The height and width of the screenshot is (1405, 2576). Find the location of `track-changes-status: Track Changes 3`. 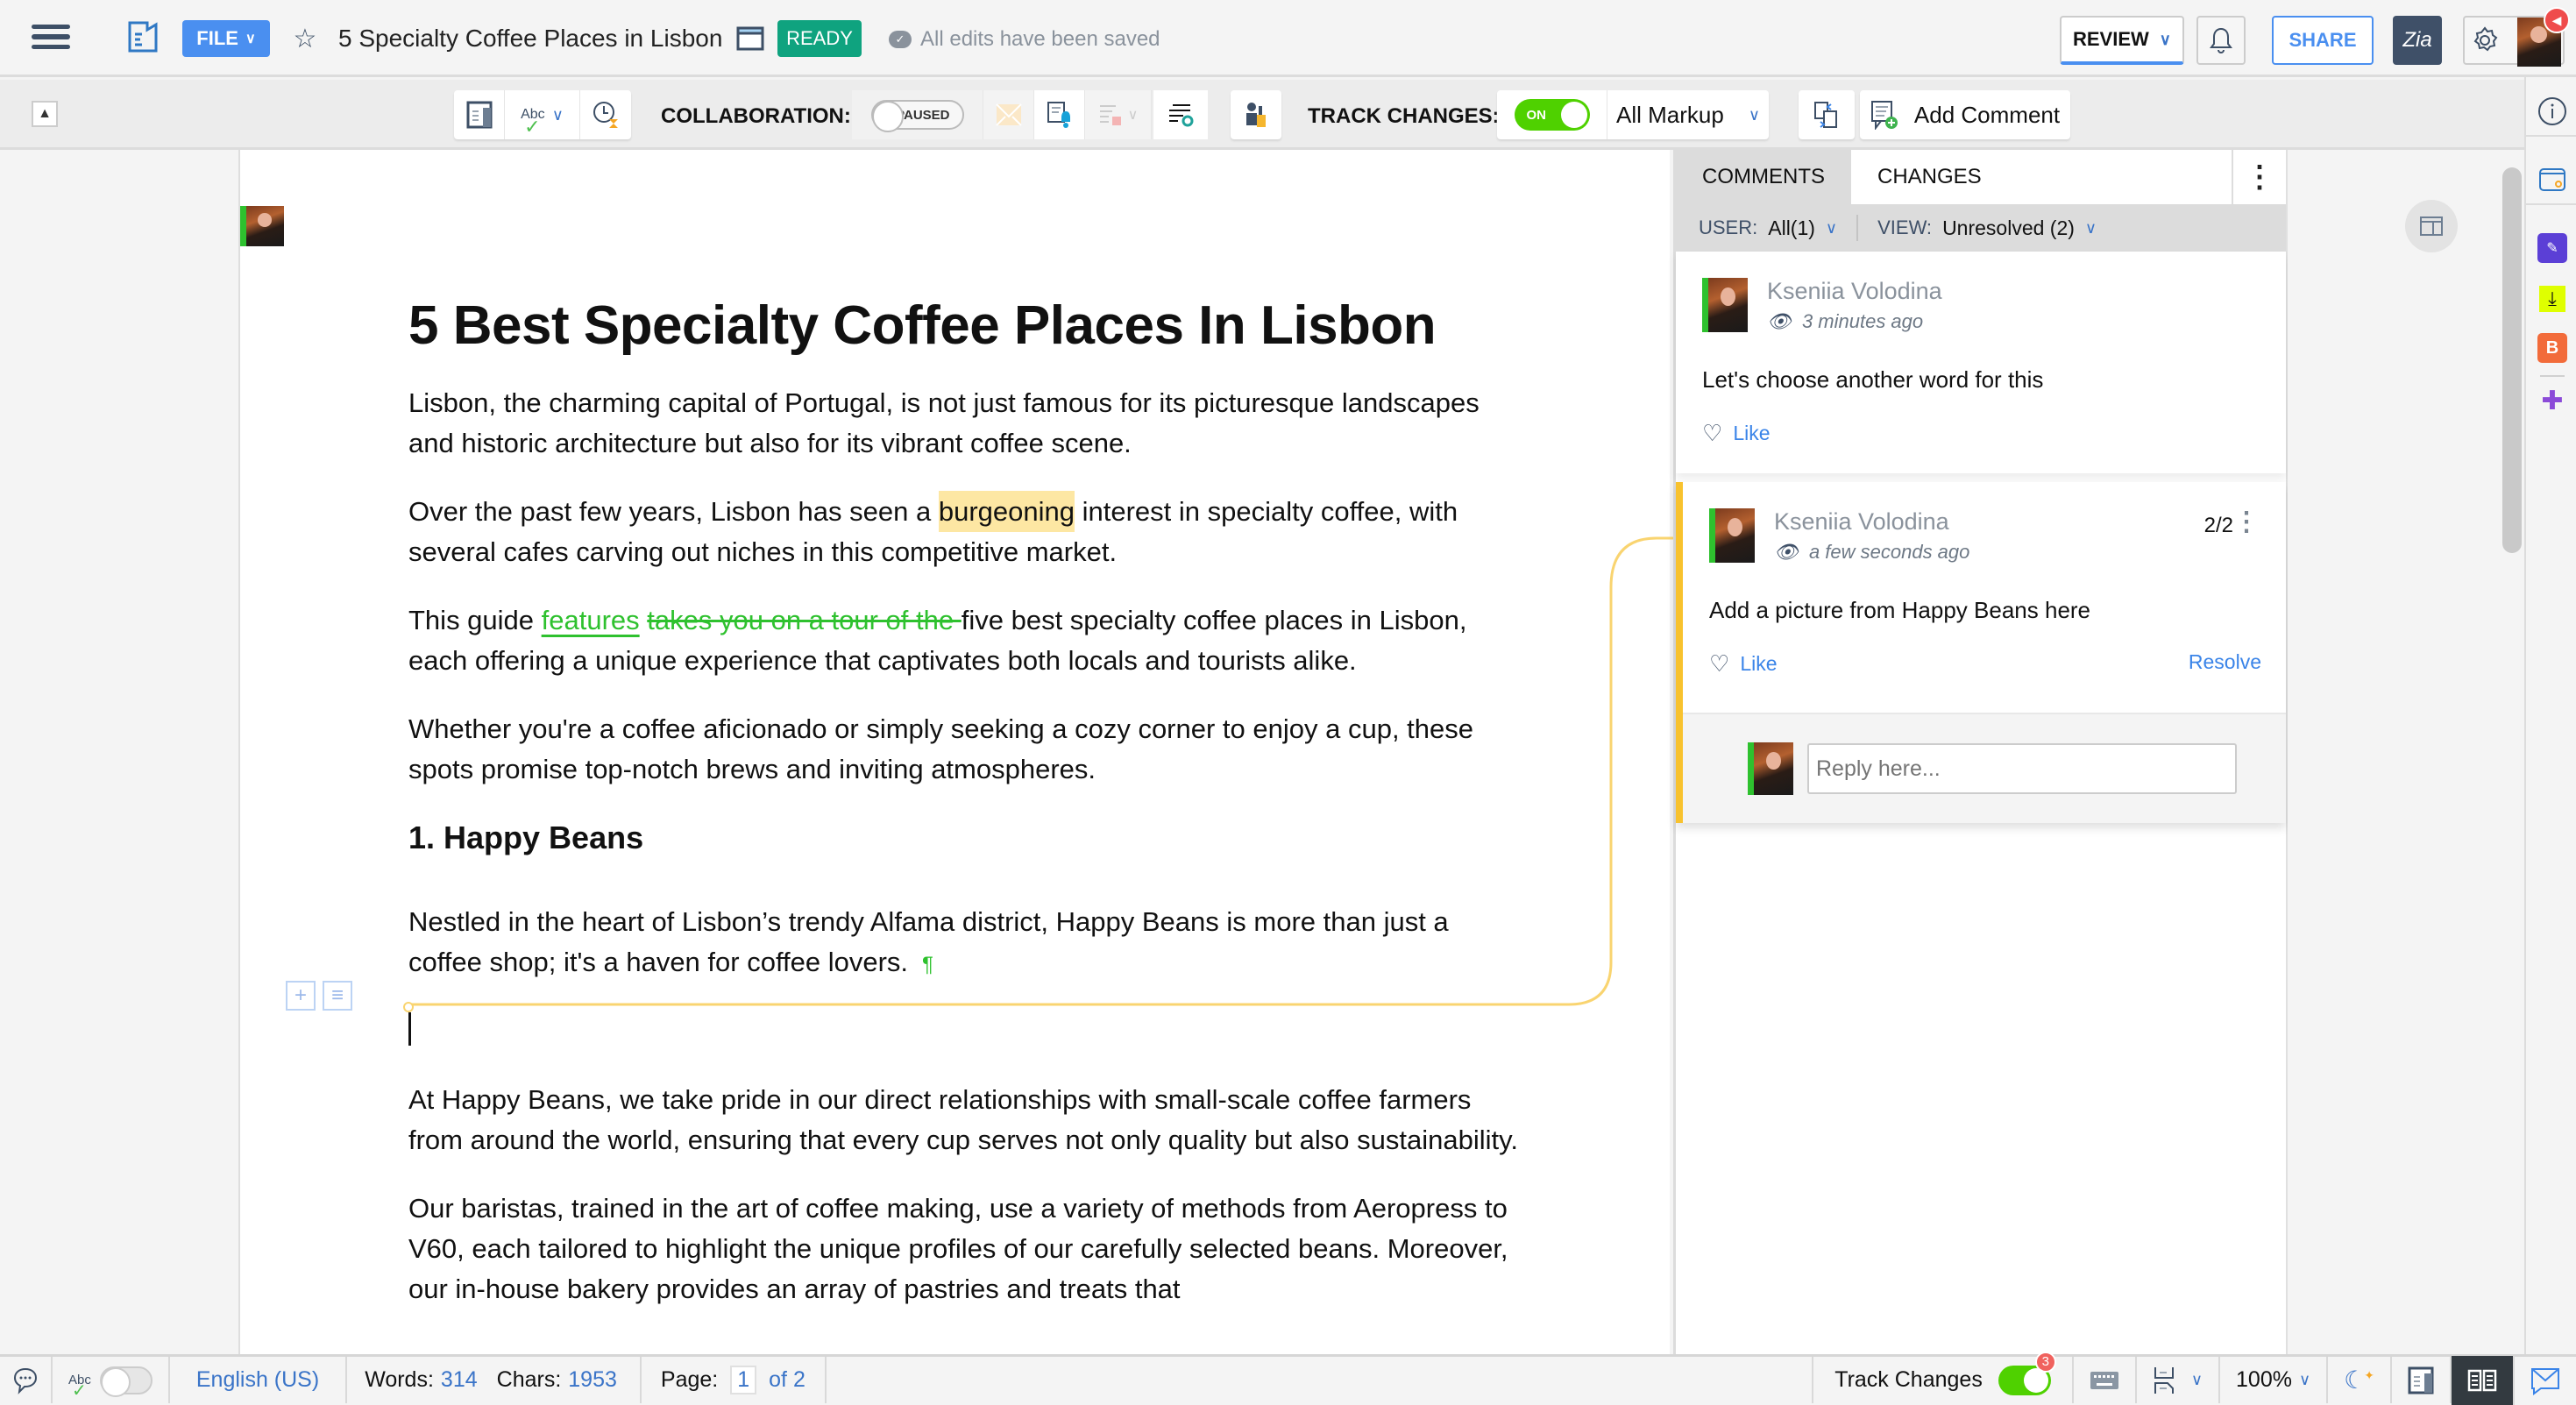

track-changes-status: Track Changes 3 is located at coordinates (1943, 1377).